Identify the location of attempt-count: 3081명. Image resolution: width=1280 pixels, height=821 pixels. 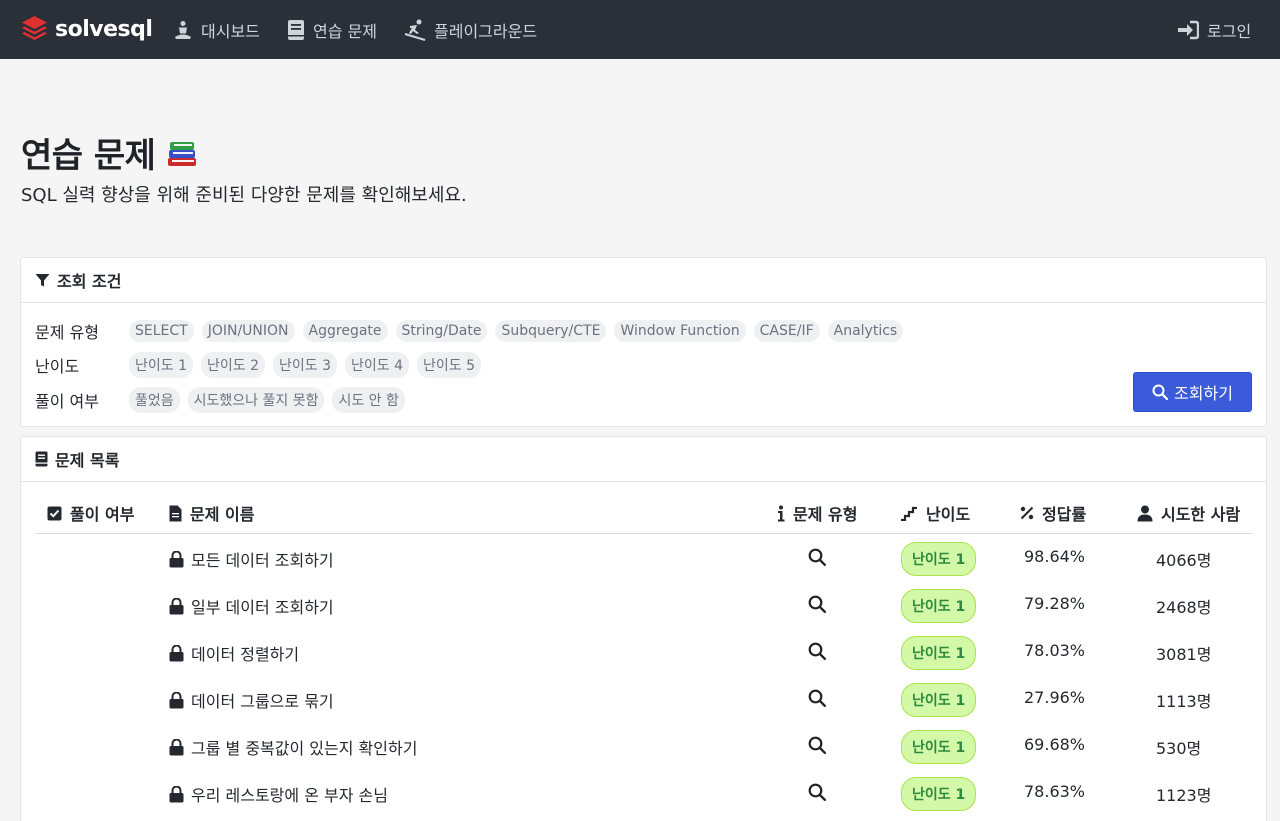
(1184, 654).